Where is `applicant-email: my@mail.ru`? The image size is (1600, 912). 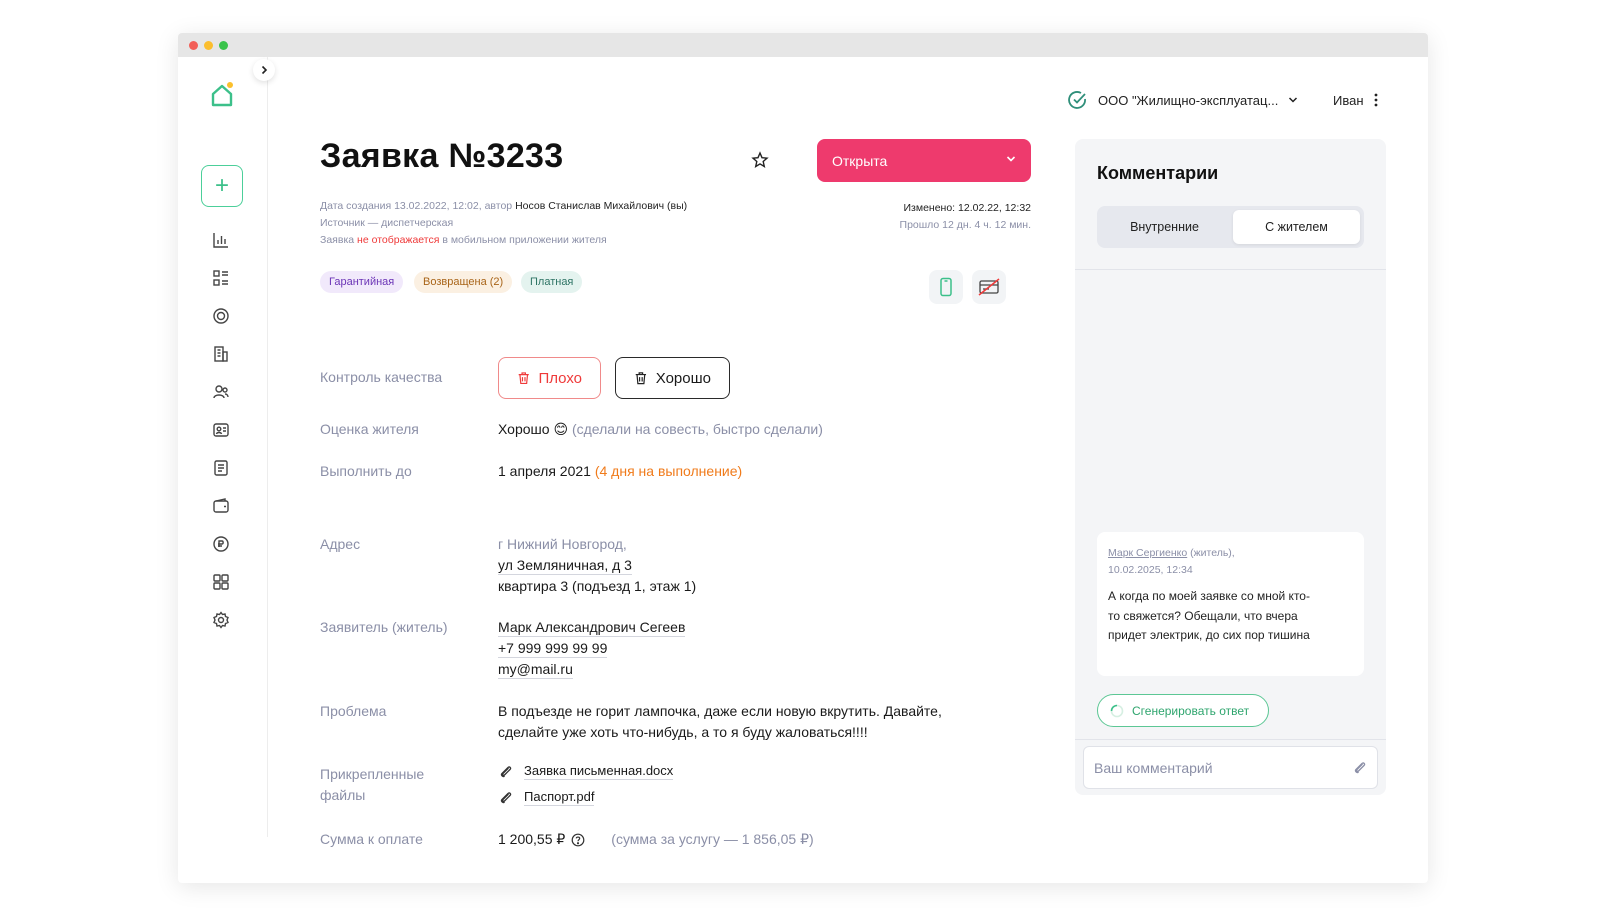
applicant-email: my@mail.ru is located at coordinates (535, 670).